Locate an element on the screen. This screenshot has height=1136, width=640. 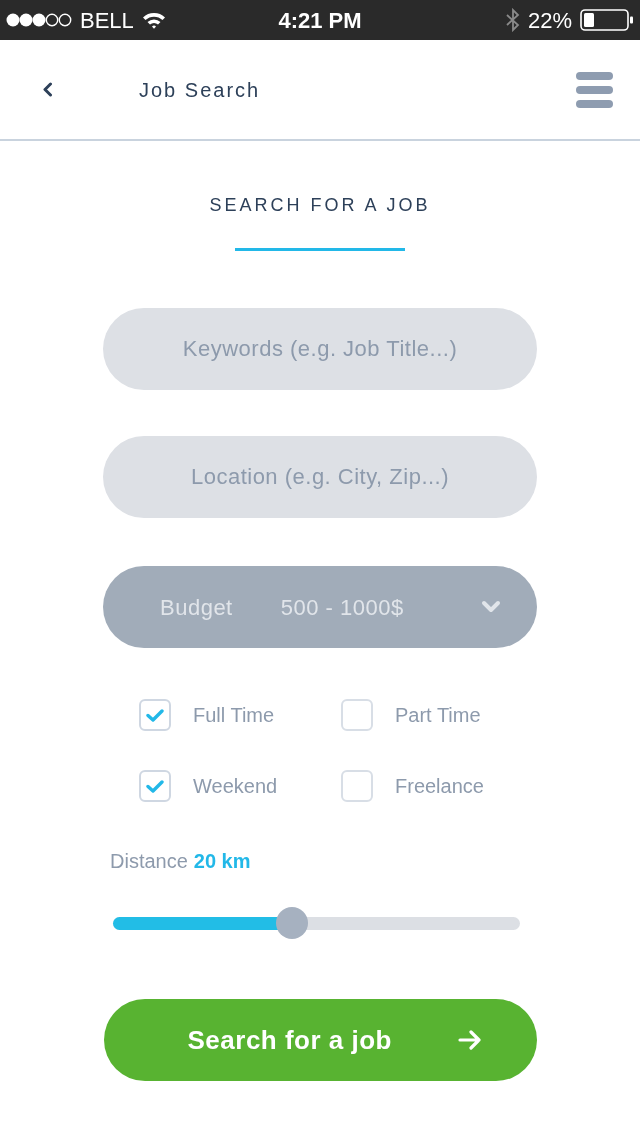
checkbox-label: Freelance is located at coordinates (439, 786).